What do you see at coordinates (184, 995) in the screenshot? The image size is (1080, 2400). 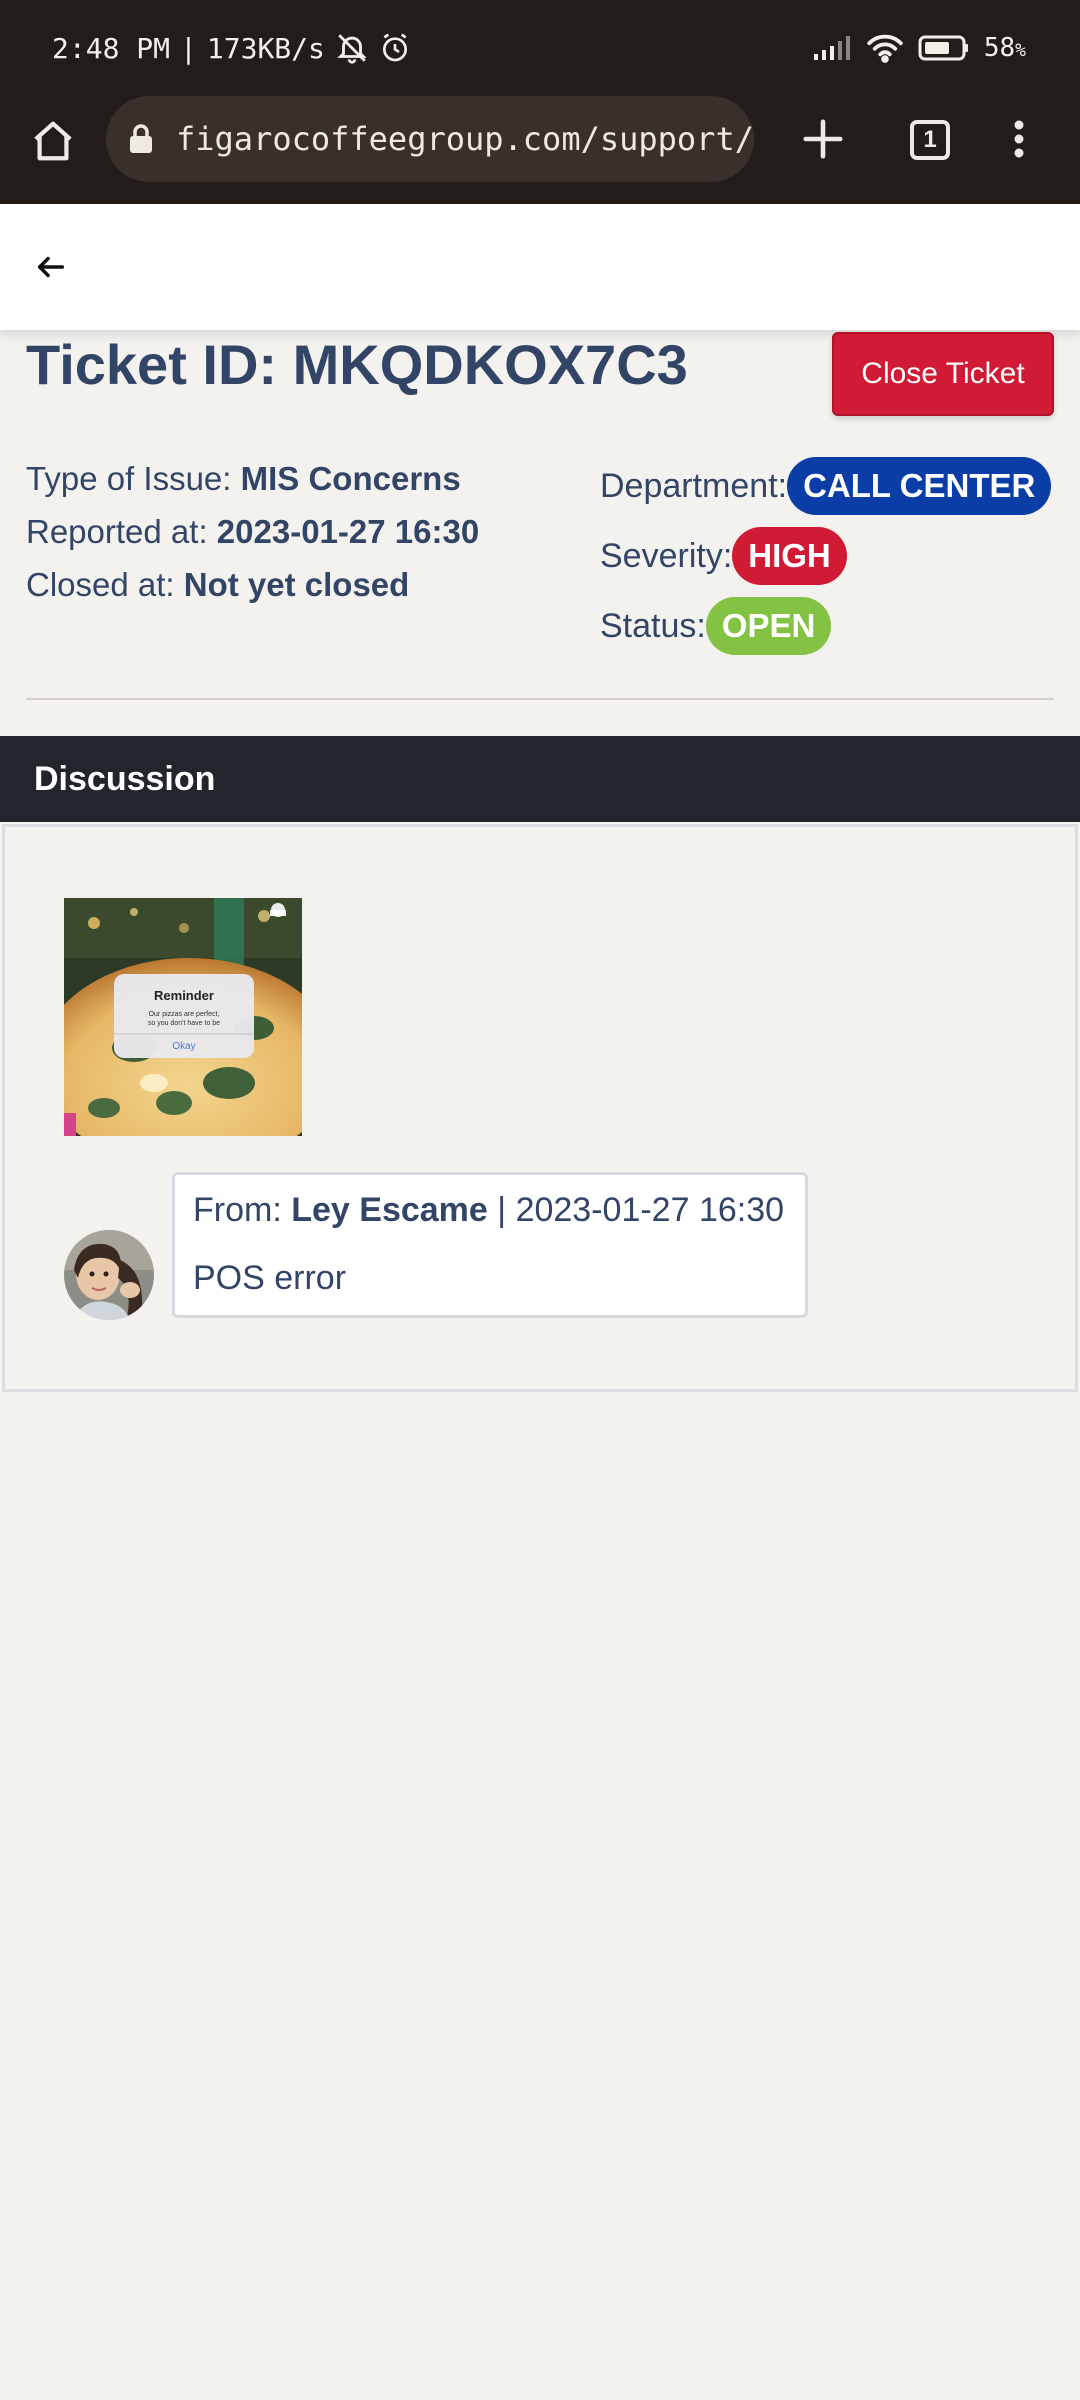 I see `dialog-title: Reminder` at bounding box center [184, 995].